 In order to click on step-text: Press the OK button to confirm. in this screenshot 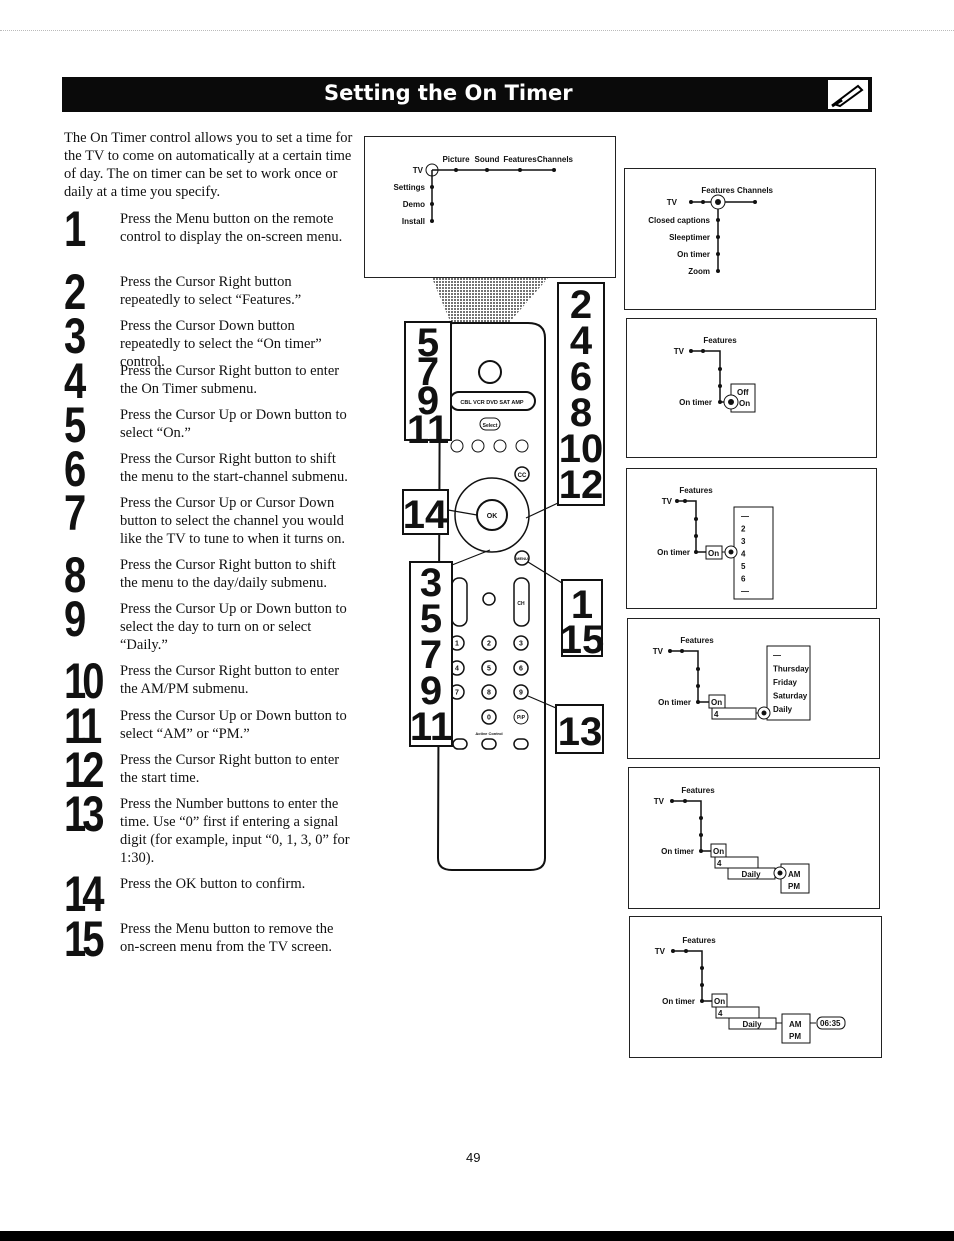, I will do `click(213, 884)`.